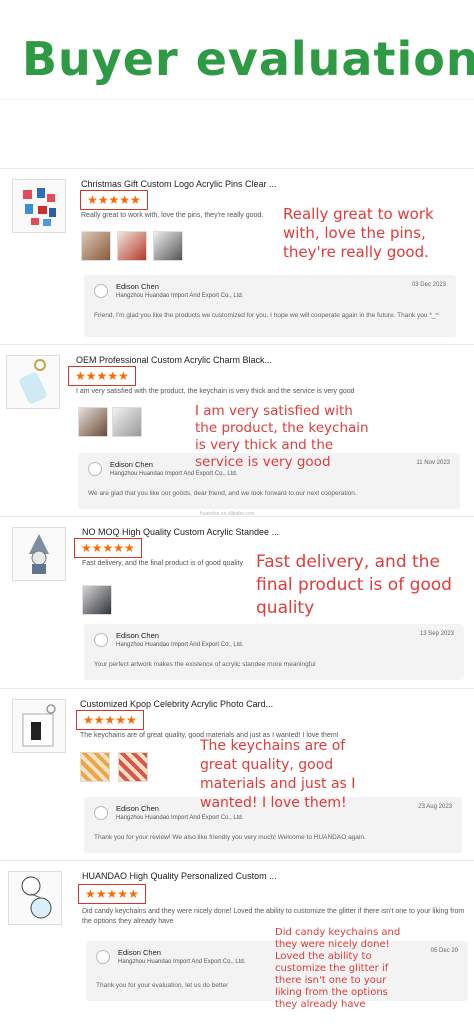  I want to click on page-banner: Buyer evaluation, so click(237, 50).